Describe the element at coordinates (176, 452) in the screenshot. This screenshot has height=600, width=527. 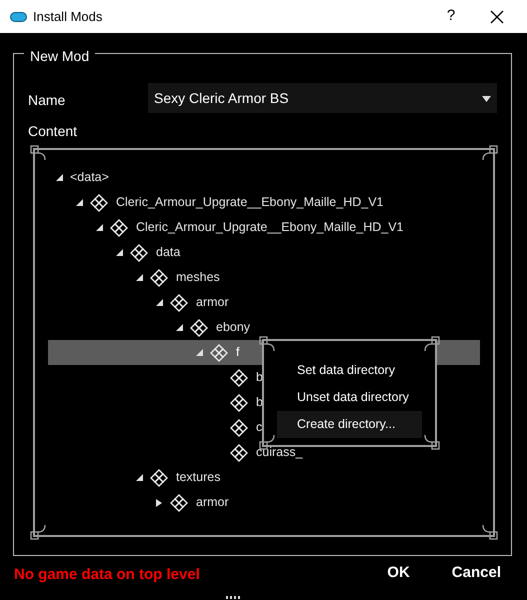
I see `tree-row: cuirass_` at that location.